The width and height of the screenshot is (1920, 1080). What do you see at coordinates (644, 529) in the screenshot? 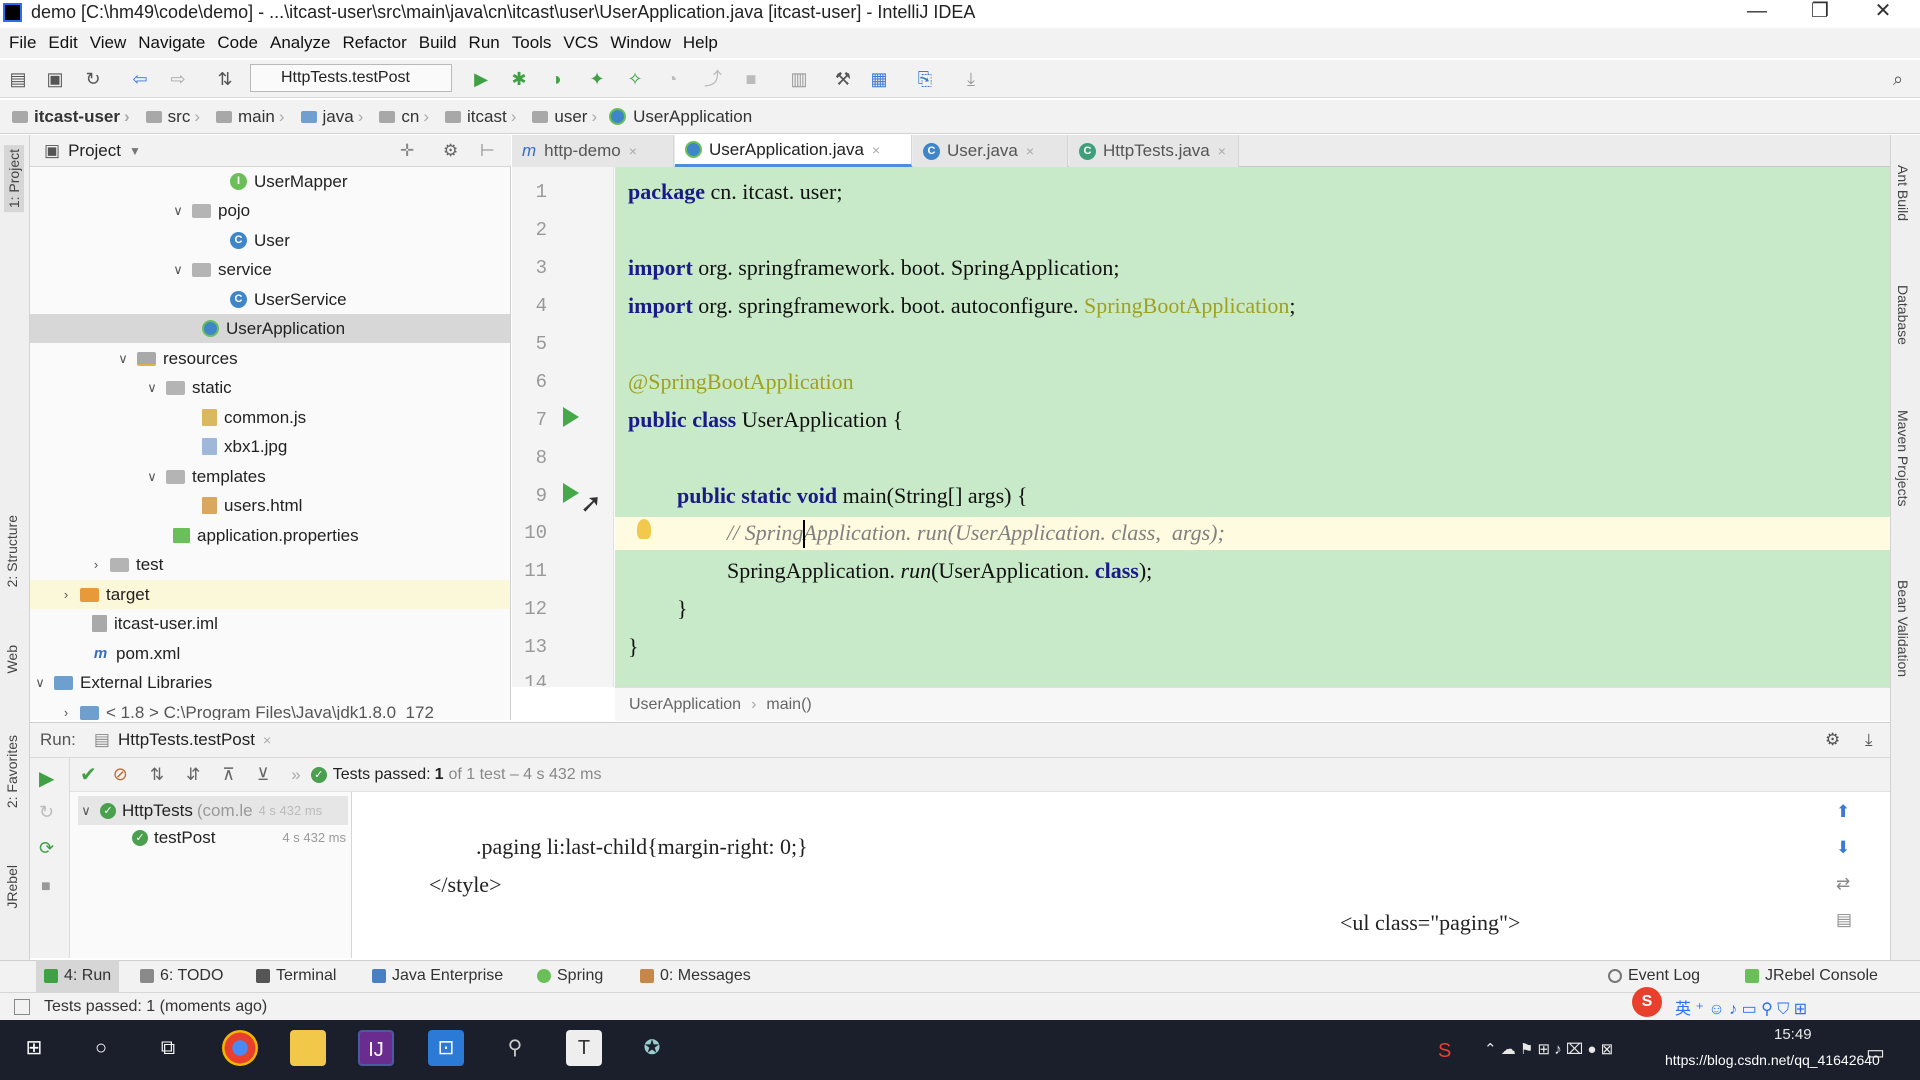
I see `intention-bulb-icon` at bounding box center [644, 529].